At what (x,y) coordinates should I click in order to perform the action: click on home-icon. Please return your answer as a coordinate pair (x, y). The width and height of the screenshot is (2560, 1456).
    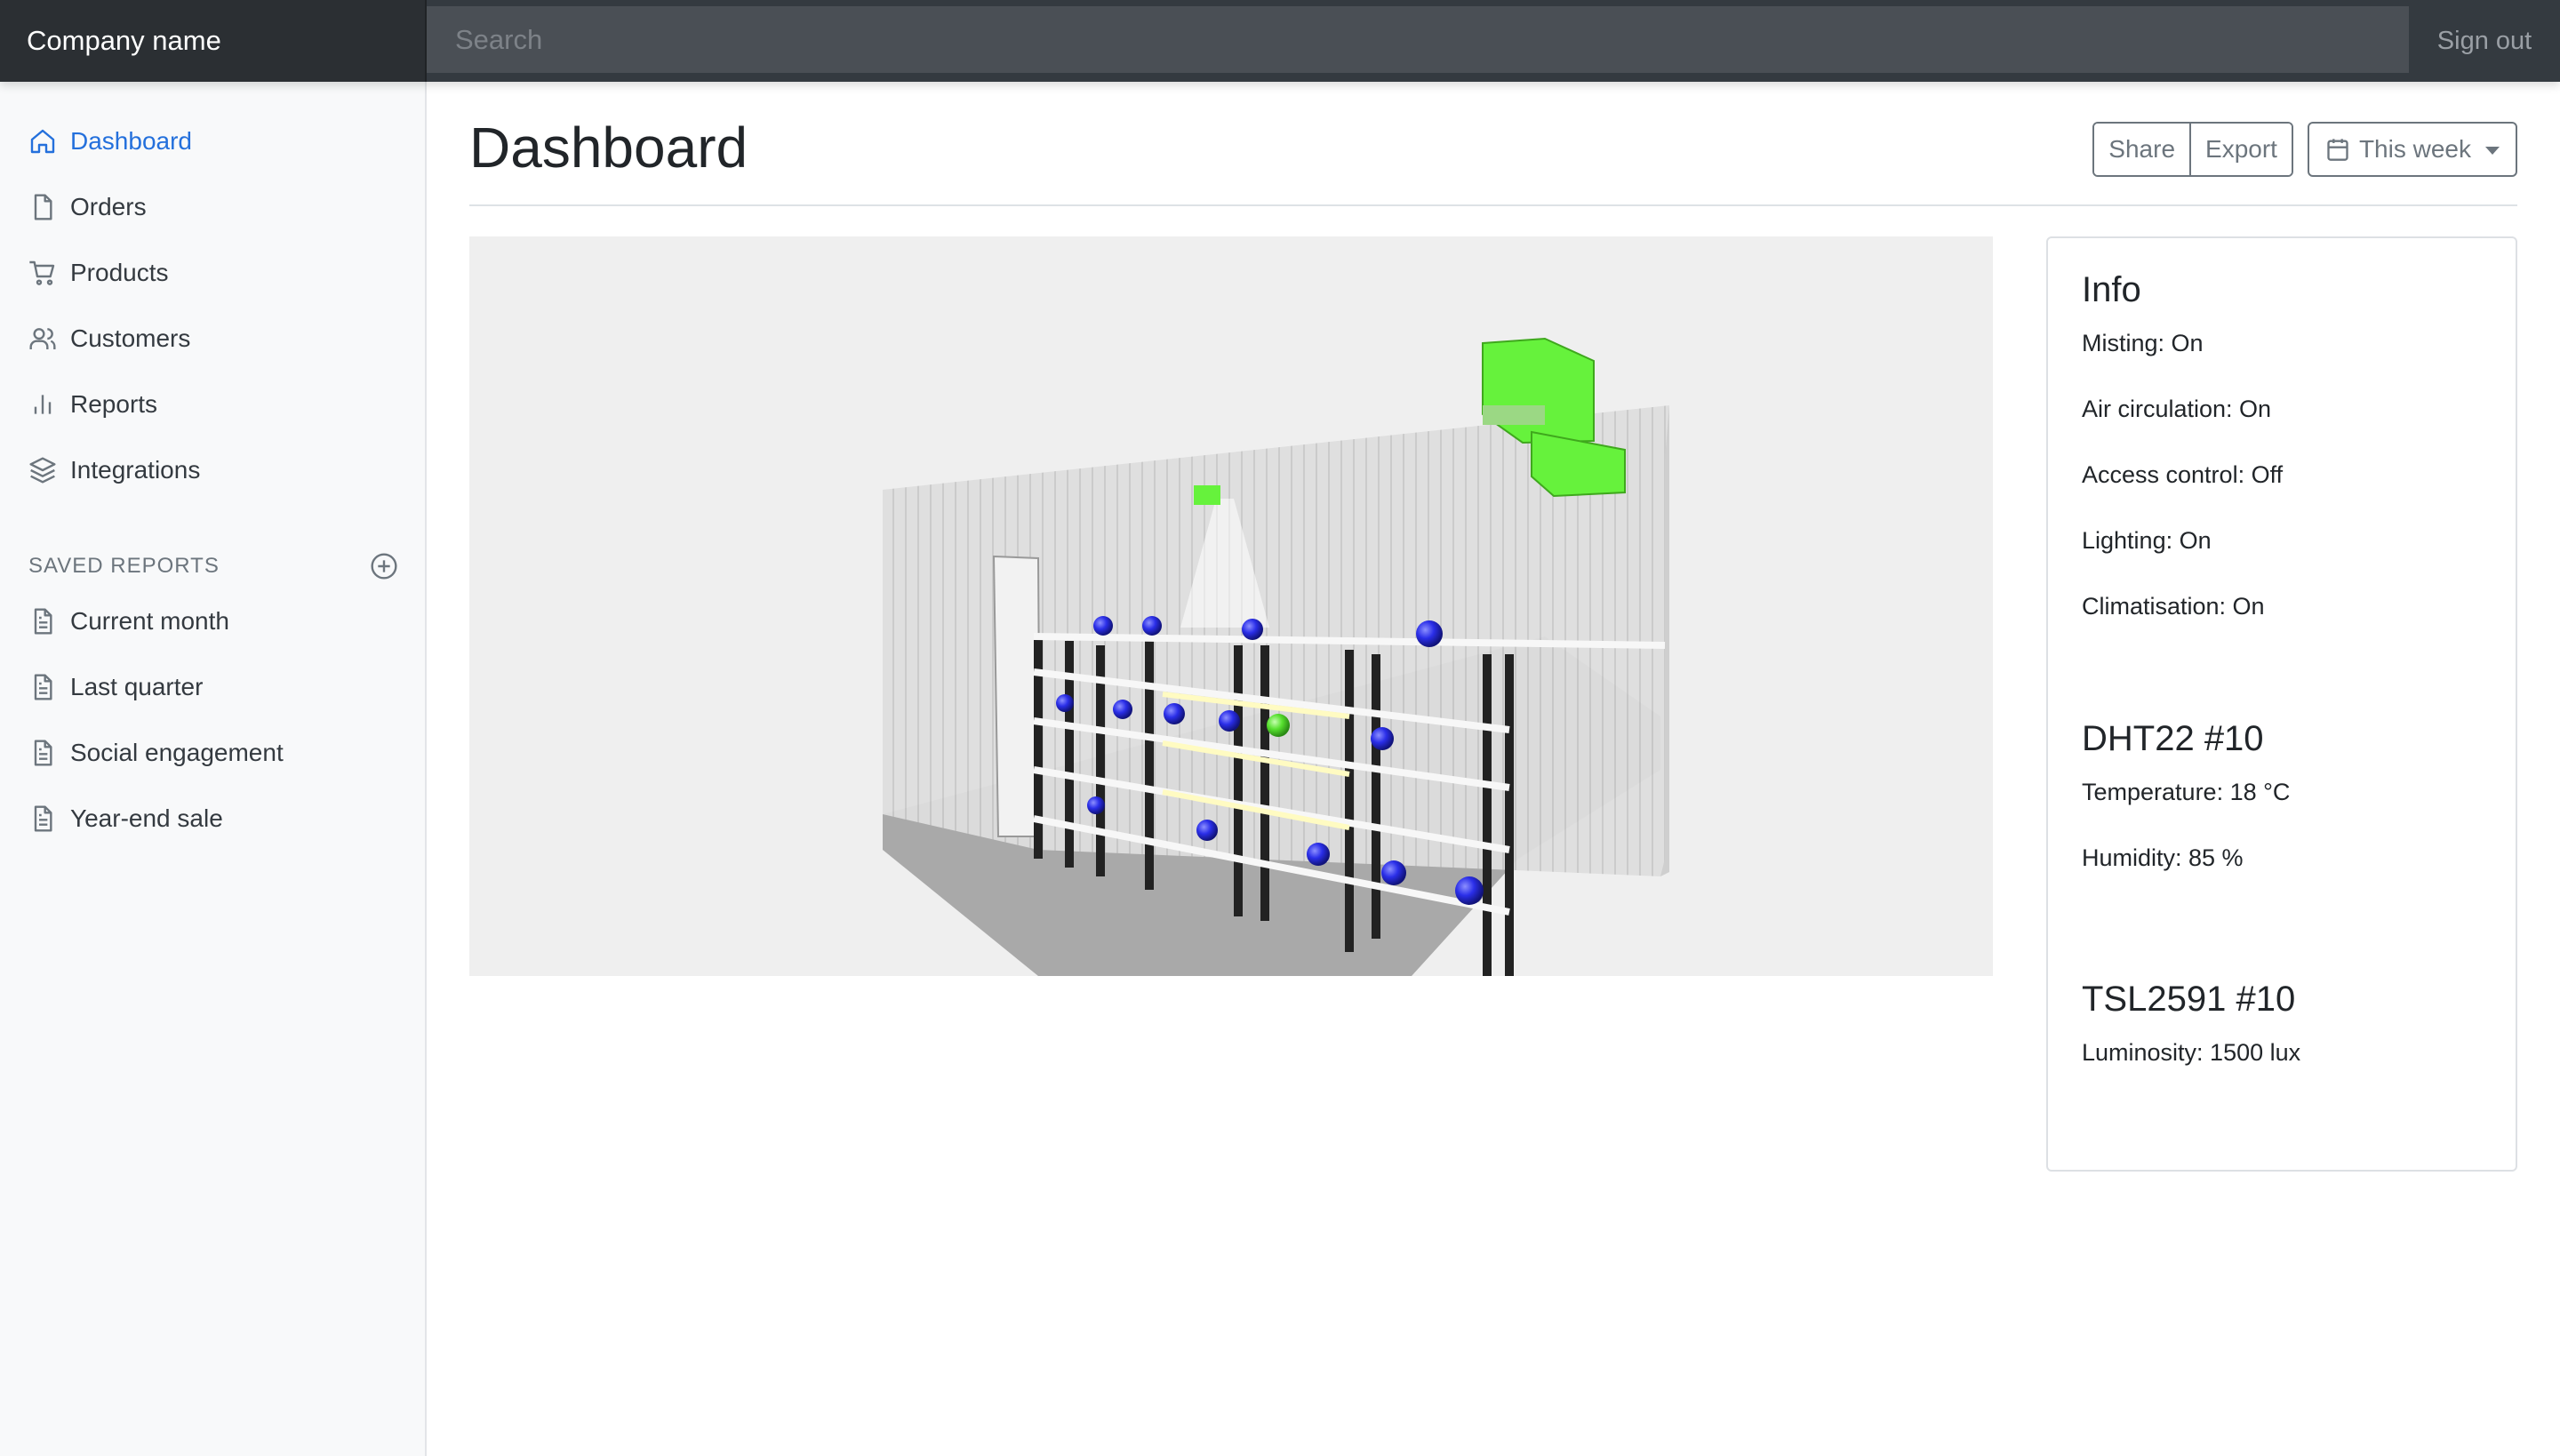
    Looking at the image, I should click on (42, 141).